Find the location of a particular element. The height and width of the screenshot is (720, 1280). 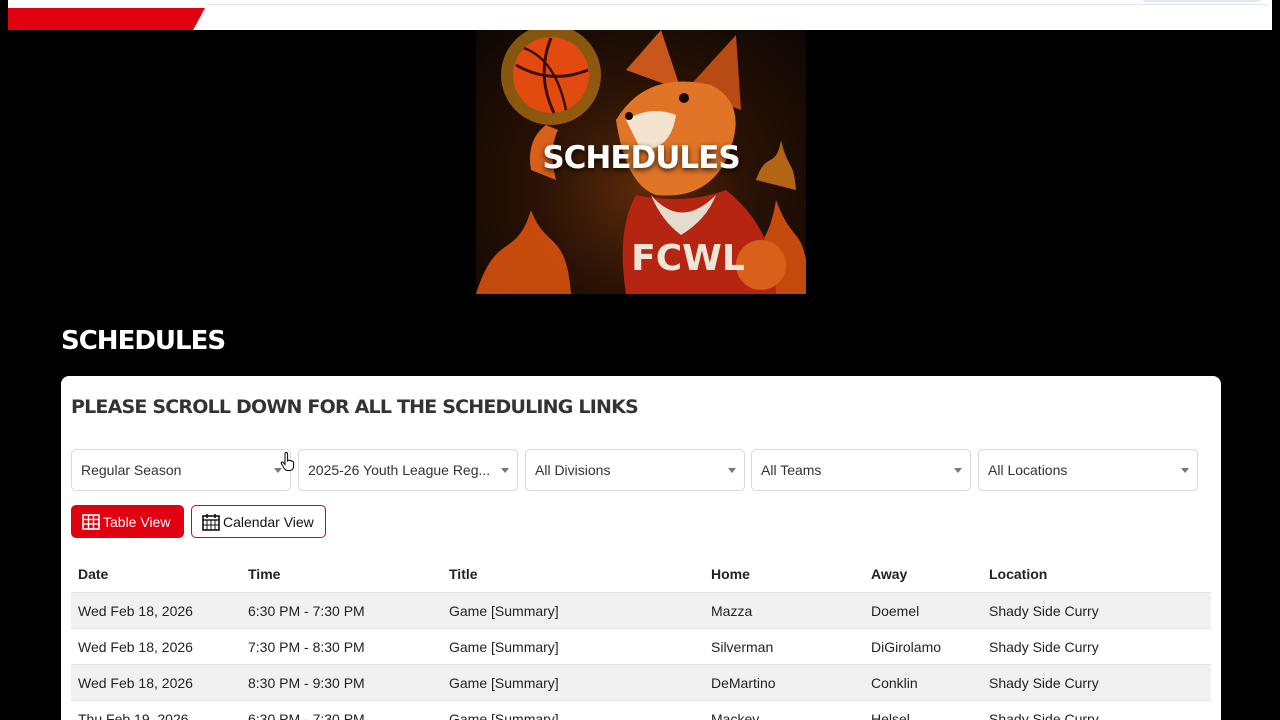

table-icon is located at coordinates (91, 521).